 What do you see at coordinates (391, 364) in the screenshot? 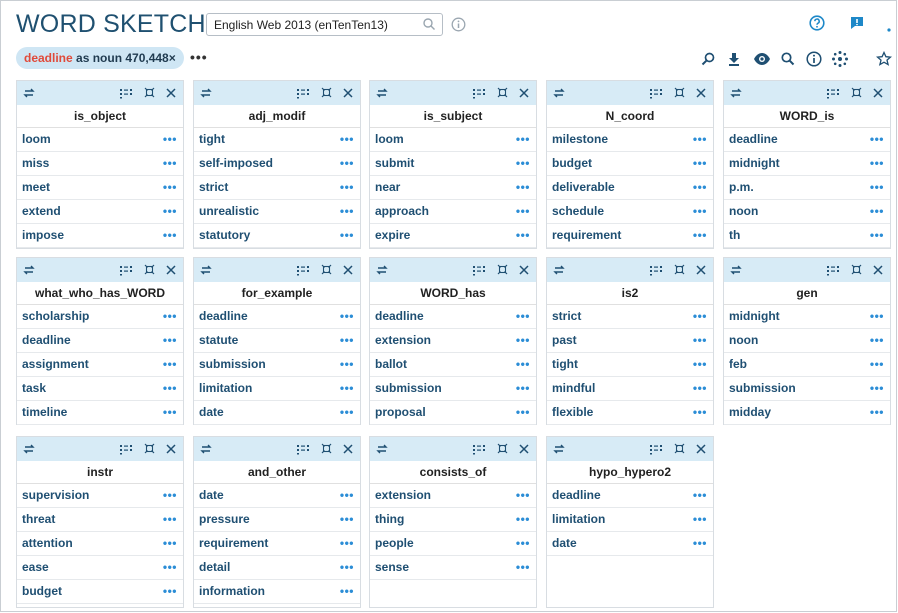
I see `collocation-word: ballot` at bounding box center [391, 364].